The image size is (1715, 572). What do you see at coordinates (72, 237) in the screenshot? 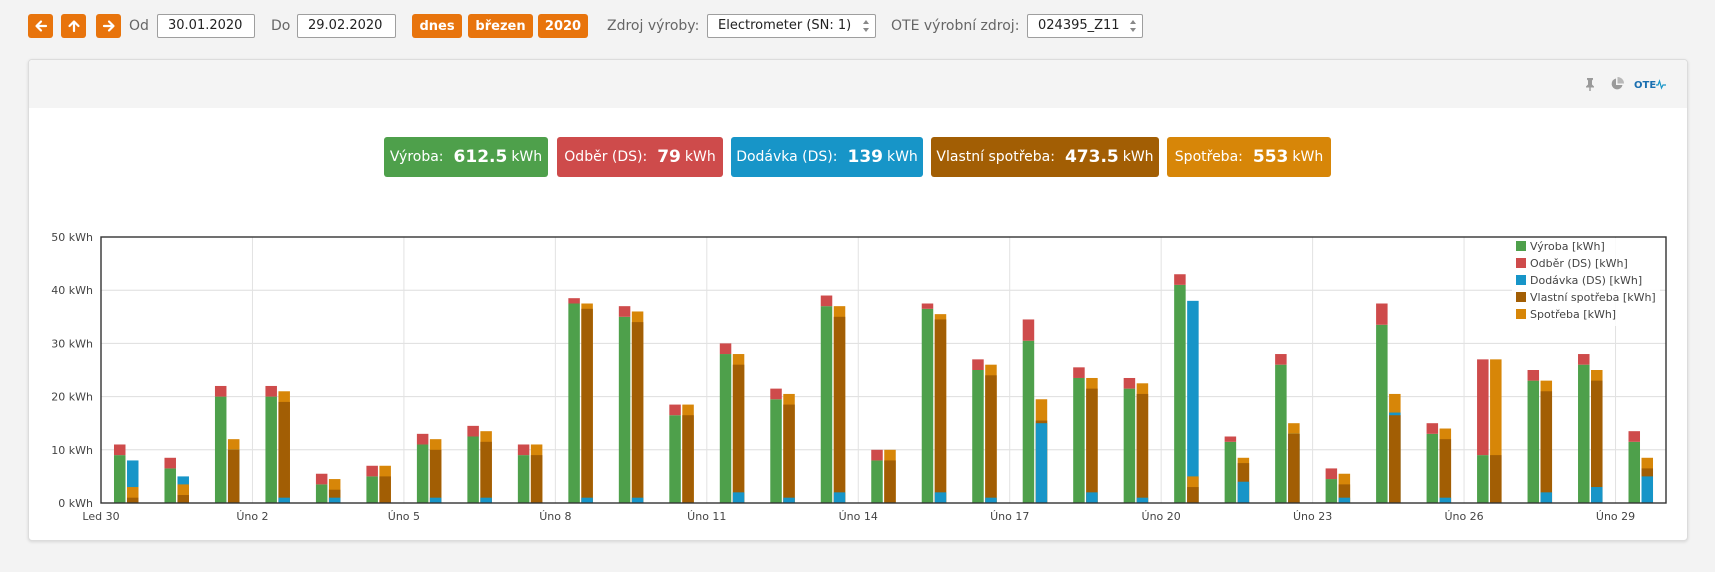
I see `y-tick-label: 50 kWh` at bounding box center [72, 237].